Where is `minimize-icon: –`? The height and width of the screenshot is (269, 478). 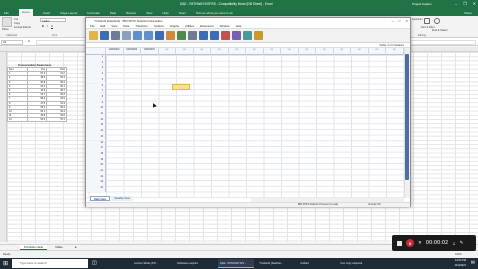 minimize-icon: – is located at coordinates (456, 3).